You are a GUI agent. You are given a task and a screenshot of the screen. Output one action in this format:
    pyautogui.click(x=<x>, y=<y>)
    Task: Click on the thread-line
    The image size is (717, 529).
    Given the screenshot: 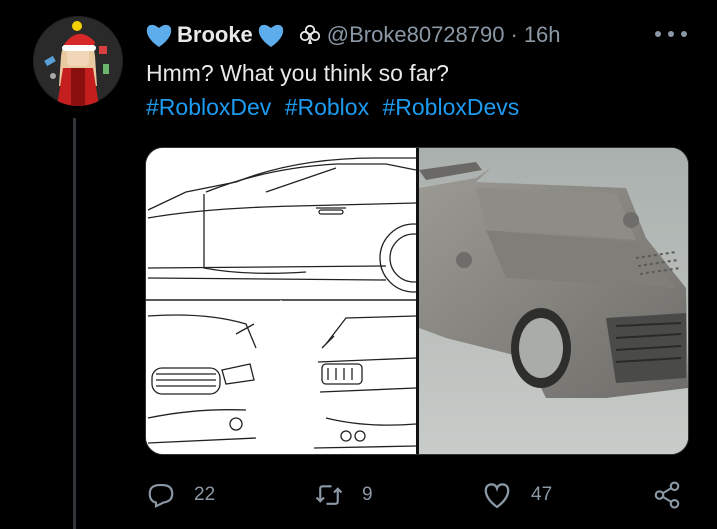 What is the action you would take?
    pyautogui.click(x=74, y=323)
    